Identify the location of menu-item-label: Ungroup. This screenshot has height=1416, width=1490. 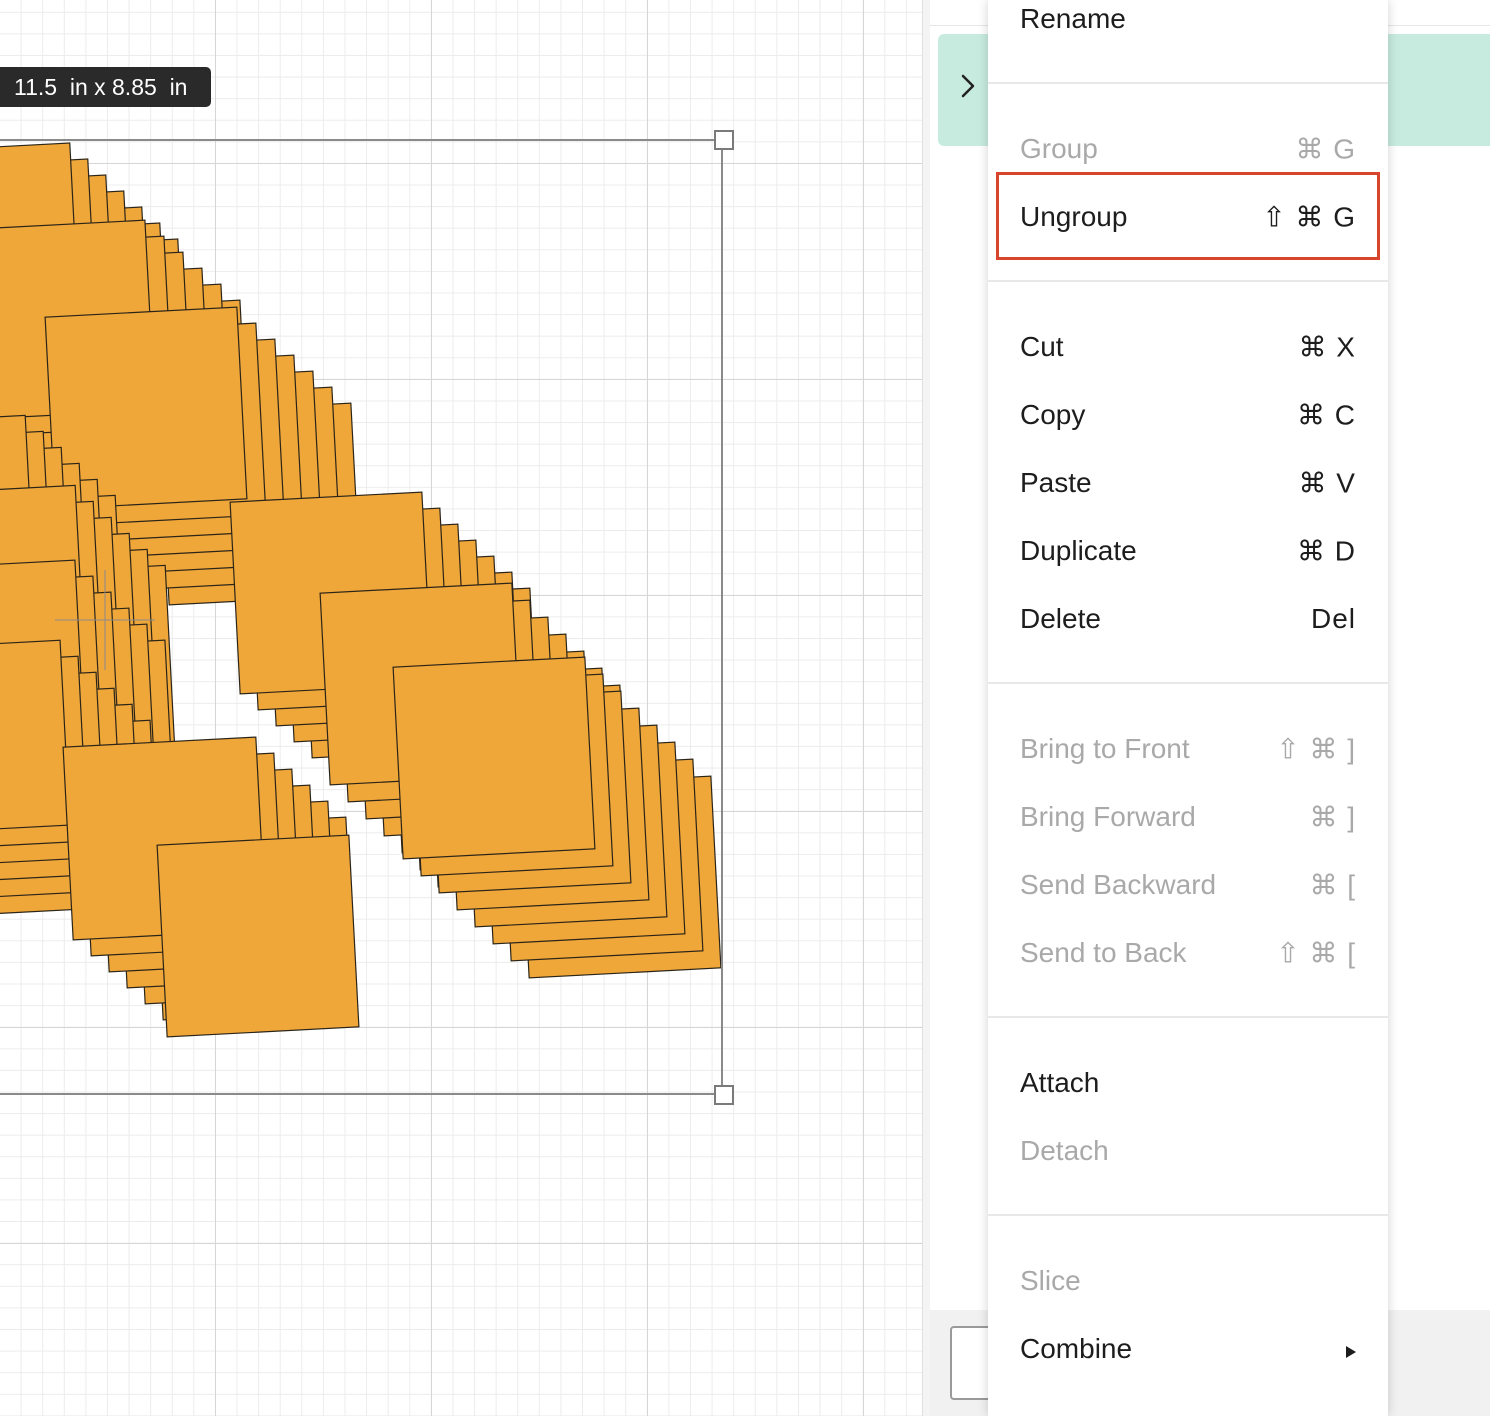
(1074, 216).